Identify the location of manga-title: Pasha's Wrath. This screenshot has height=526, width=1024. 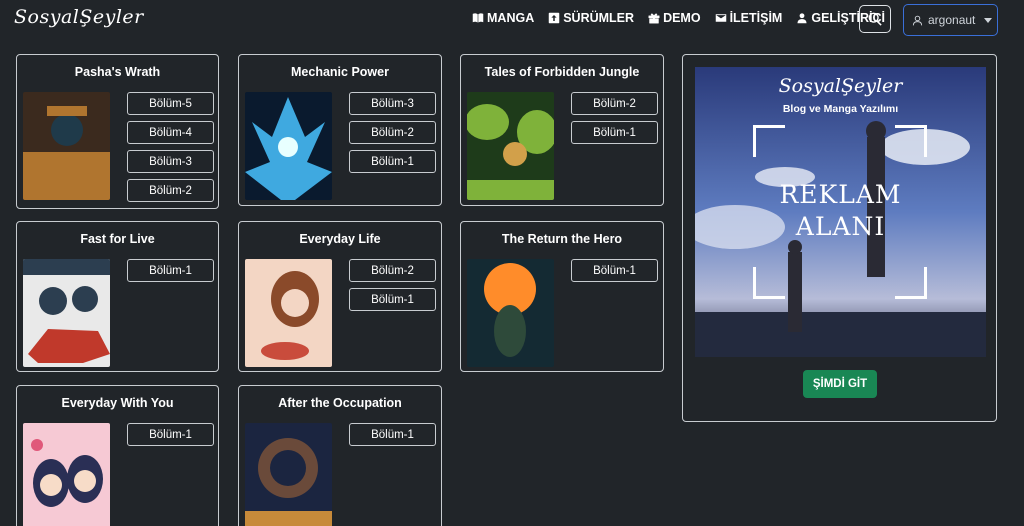
(117, 72).